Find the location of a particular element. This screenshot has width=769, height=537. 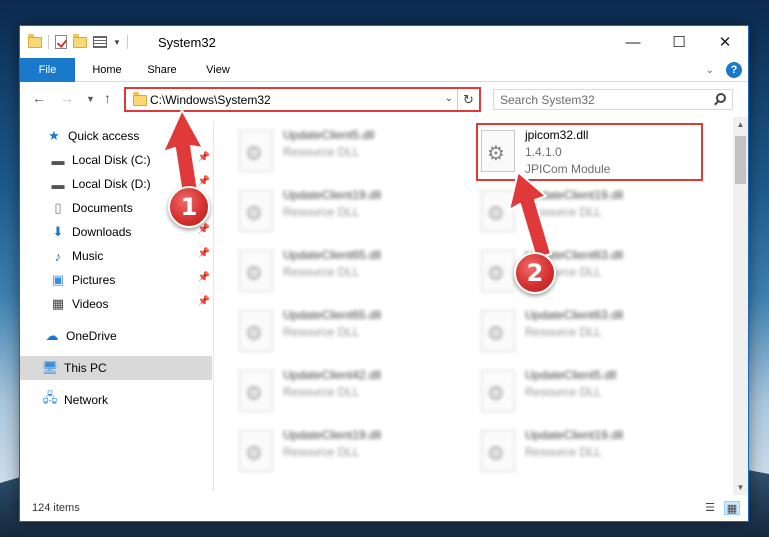

title-bar: ▼ System32 — ☐ ✕ is located at coordinates (384, 42).